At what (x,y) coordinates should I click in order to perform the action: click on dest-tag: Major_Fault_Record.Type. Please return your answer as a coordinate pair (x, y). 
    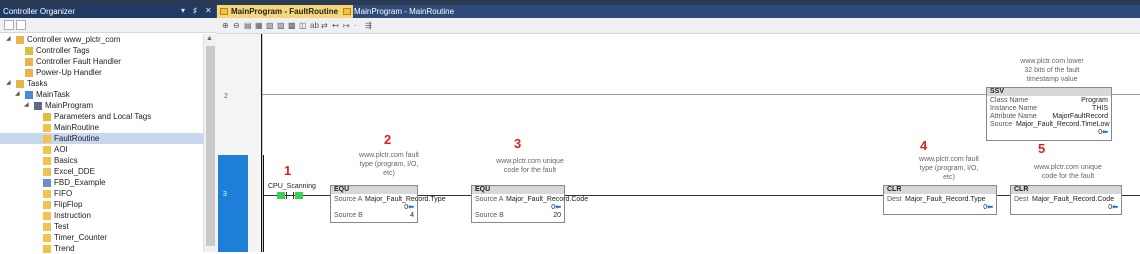
    Looking at the image, I should click on (945, 200).